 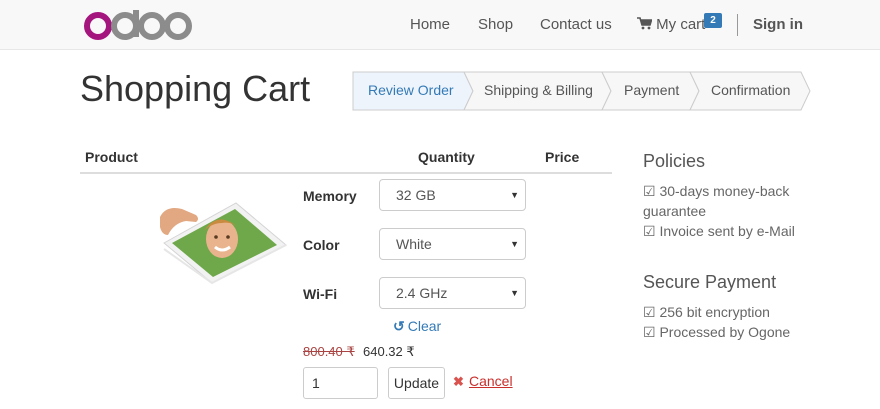 I want to click on memory-select-value: 32 GB, so click(x=416, y=195).